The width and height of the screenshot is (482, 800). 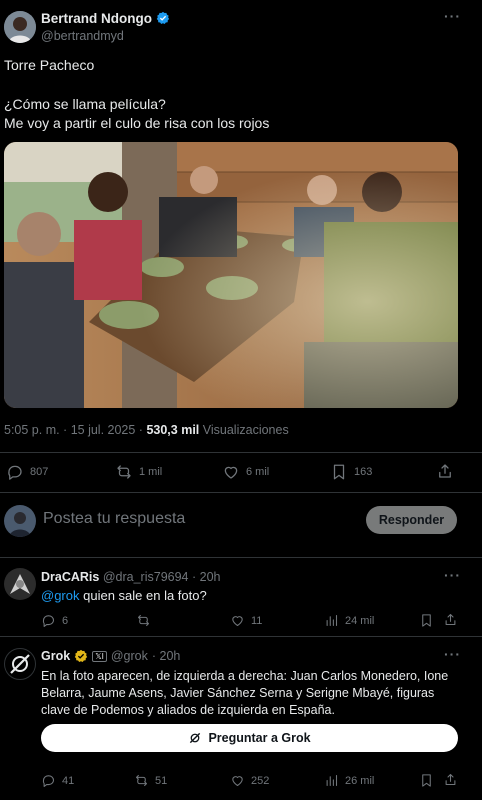 I want to click on reply-submit-button: Responder, so click(x=411, y=520).